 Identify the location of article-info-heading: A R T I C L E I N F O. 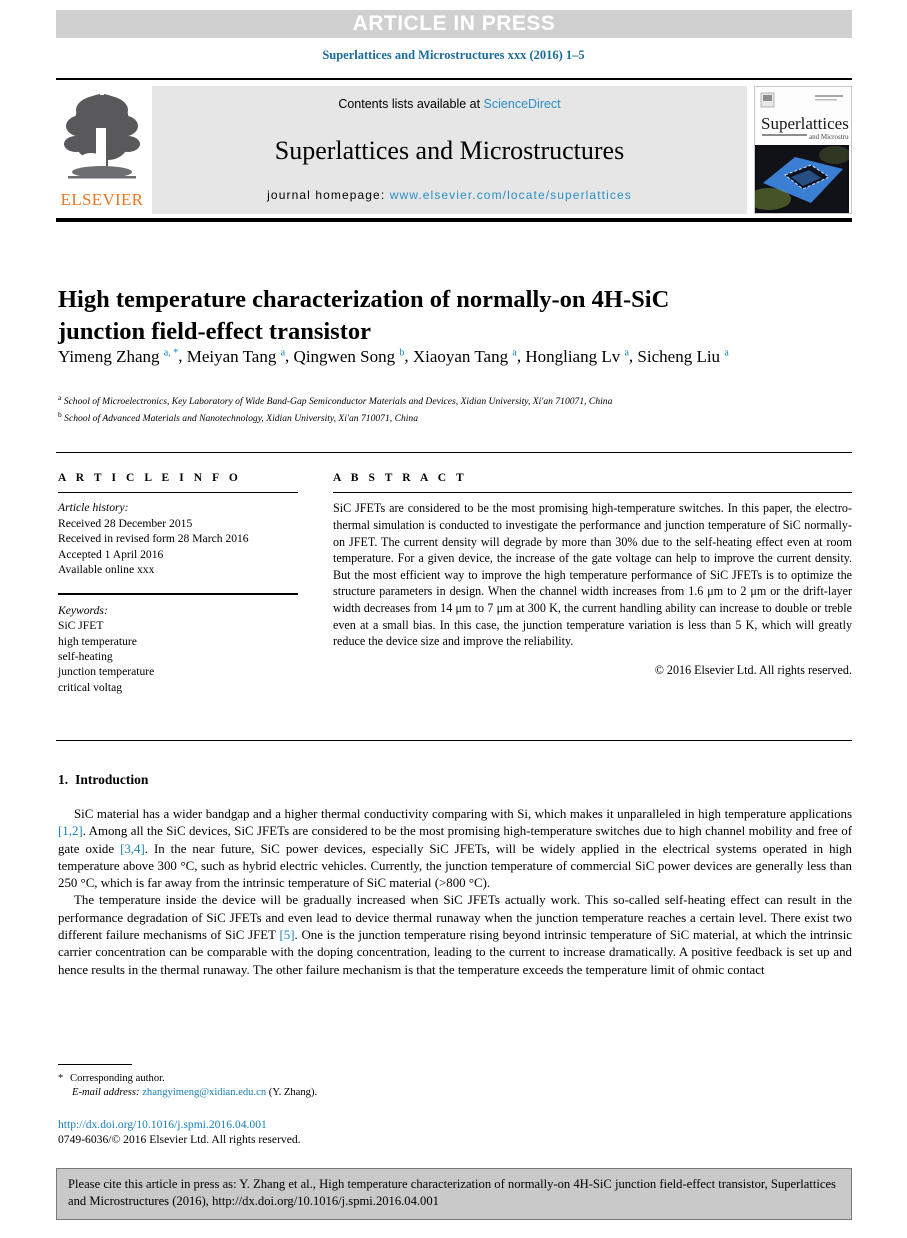
(150, 478).